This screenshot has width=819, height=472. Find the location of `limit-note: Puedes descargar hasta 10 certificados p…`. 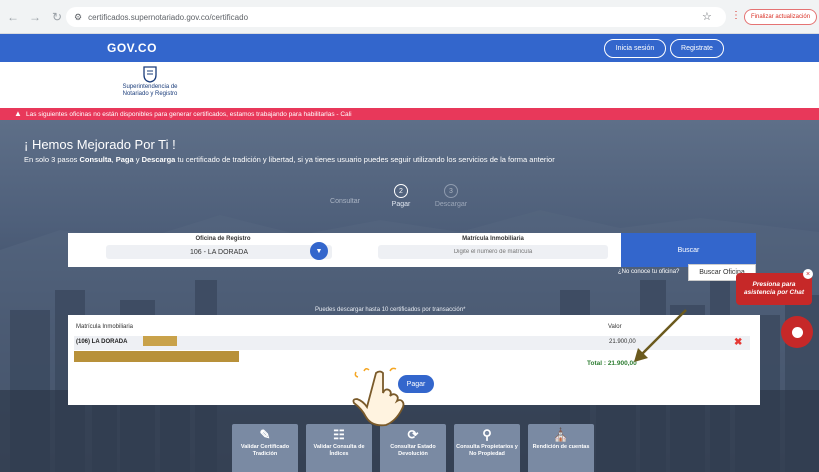

limit-note: Puedes descargar hasta 10 certificados p… is located at coordinates (390, 310).